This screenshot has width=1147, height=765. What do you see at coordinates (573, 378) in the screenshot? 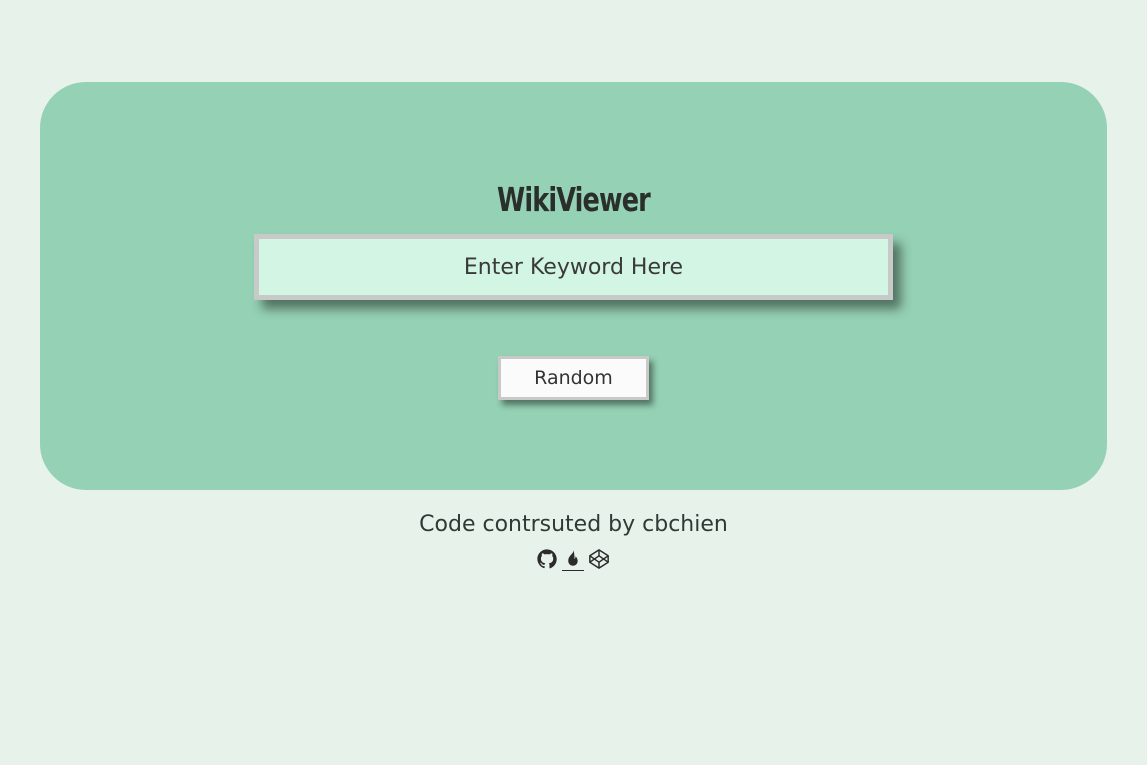
I see `random-button: Random` at bounding box center [573, 378].